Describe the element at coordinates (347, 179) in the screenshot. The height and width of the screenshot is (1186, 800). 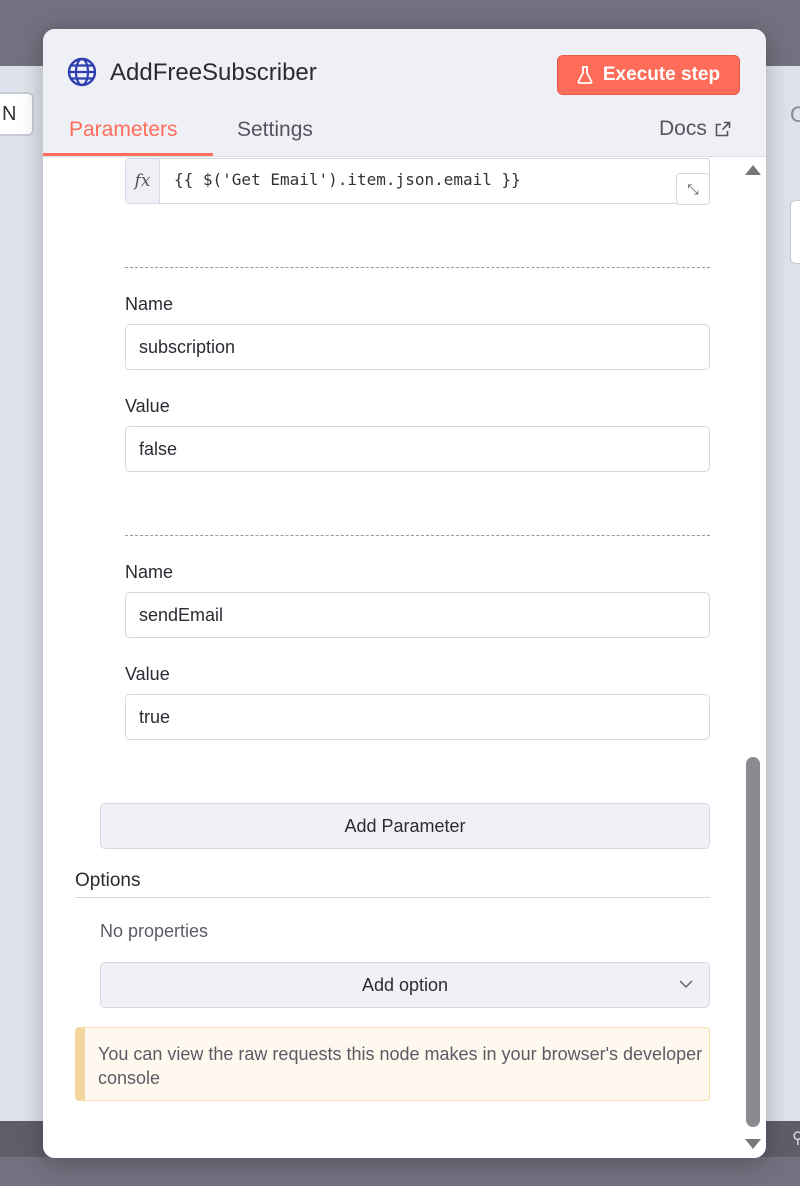
I see `expression-value: {{ $('Get Email').item.json.email }}` at that location.